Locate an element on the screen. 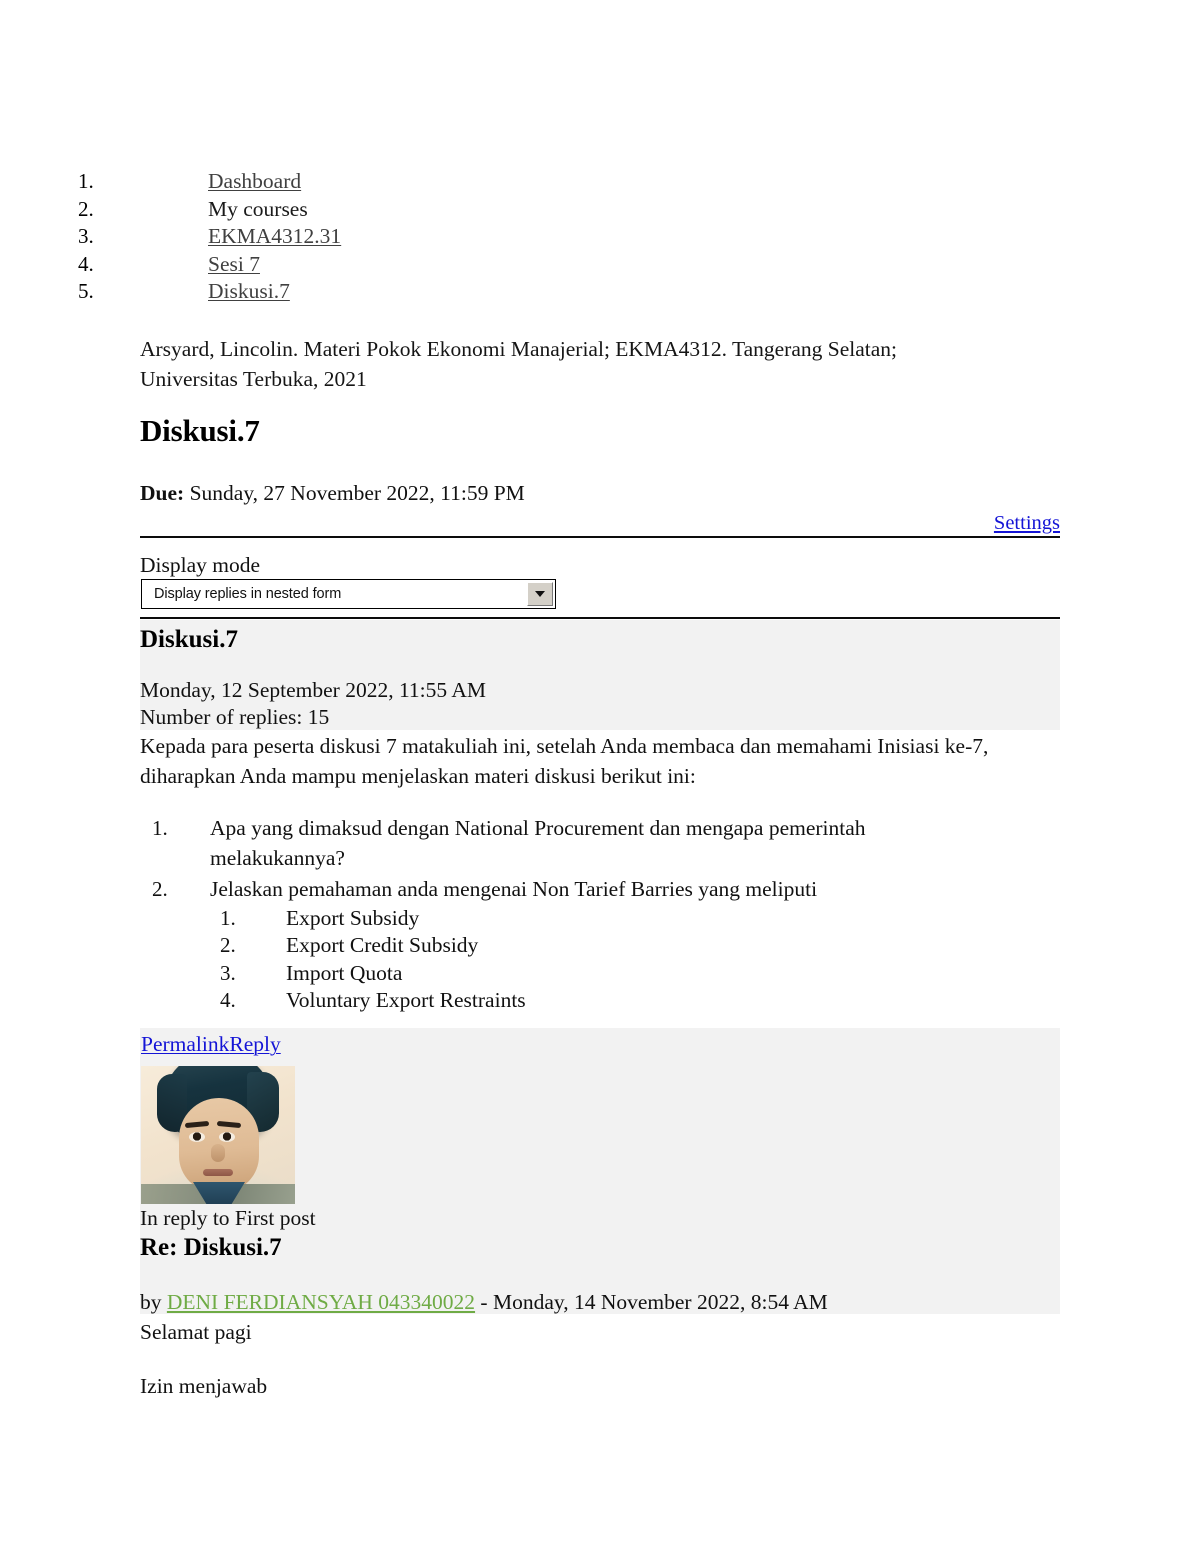  breadcrumb-number: 4. is located at coordinates (86, 263).